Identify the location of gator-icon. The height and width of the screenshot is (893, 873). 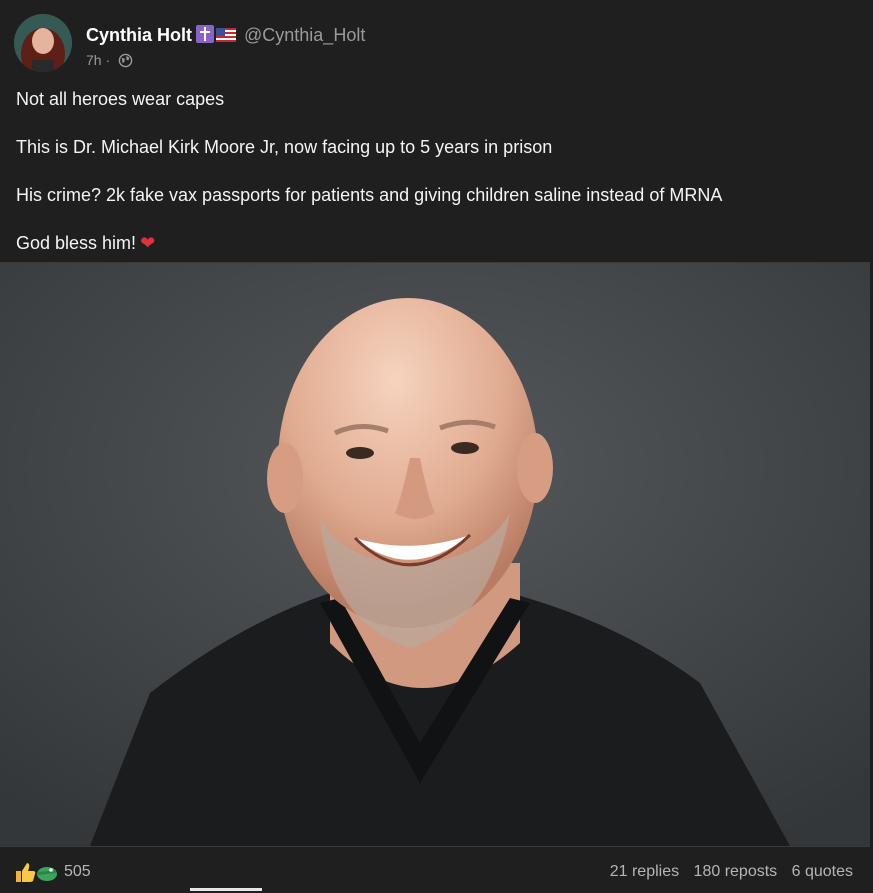
(47, 874).